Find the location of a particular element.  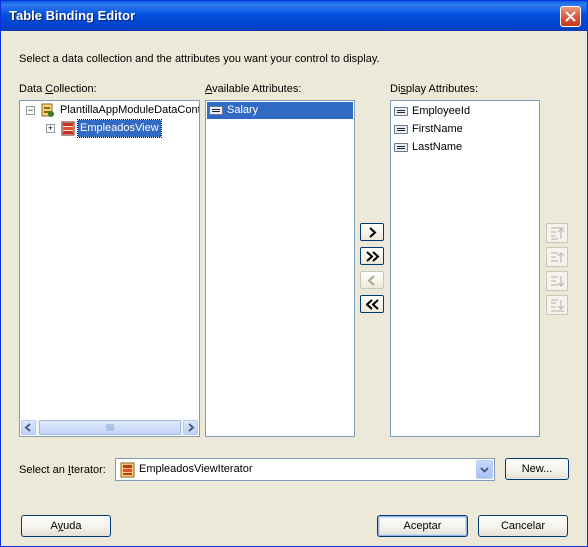

move-all-right-button is located at coordinates (372, 256).